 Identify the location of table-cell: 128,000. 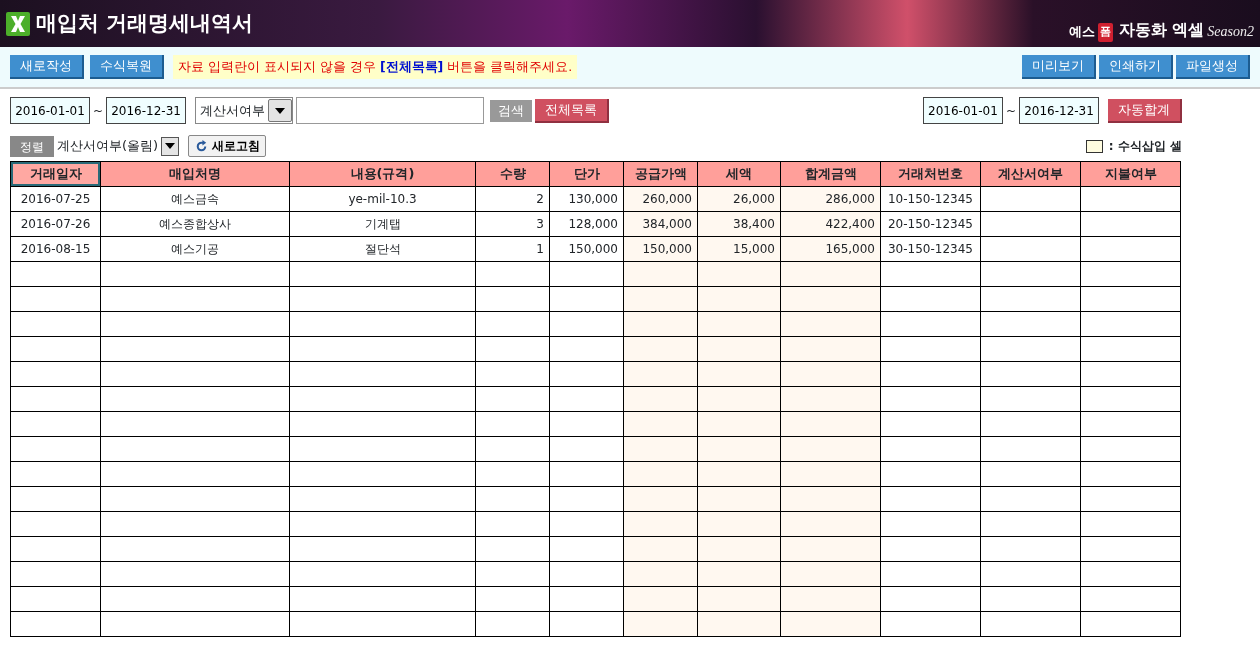
(586, 224).